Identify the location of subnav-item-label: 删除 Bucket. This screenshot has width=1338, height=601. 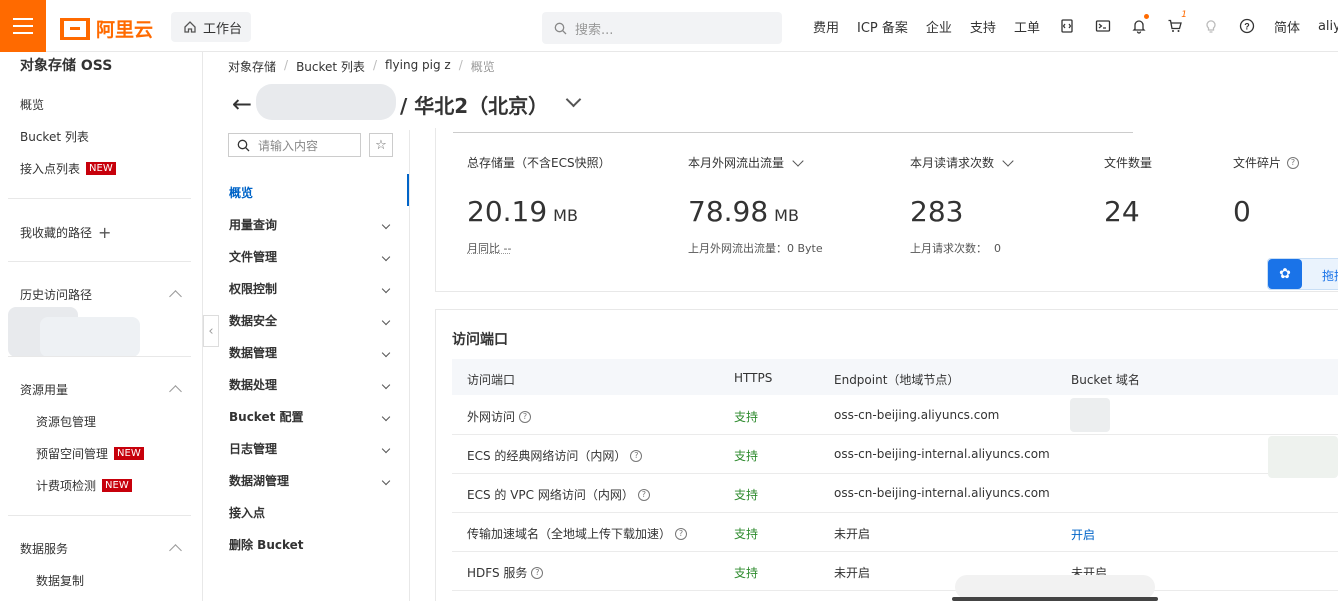
(266, 545).